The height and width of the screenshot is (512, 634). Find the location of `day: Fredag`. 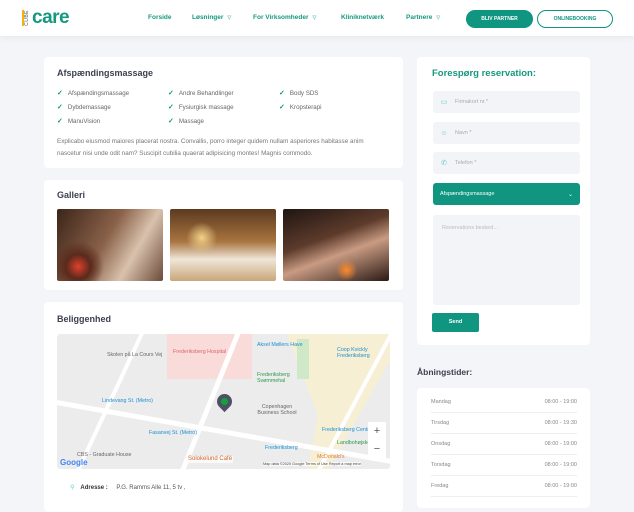

day: Fredag is located at coordinates (440, 486).